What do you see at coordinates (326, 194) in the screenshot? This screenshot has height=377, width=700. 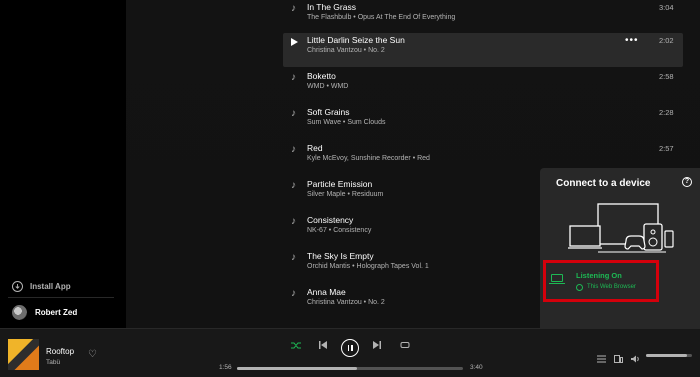 I see `track-artist: Silver Maple` at bounding box center [326, 194].